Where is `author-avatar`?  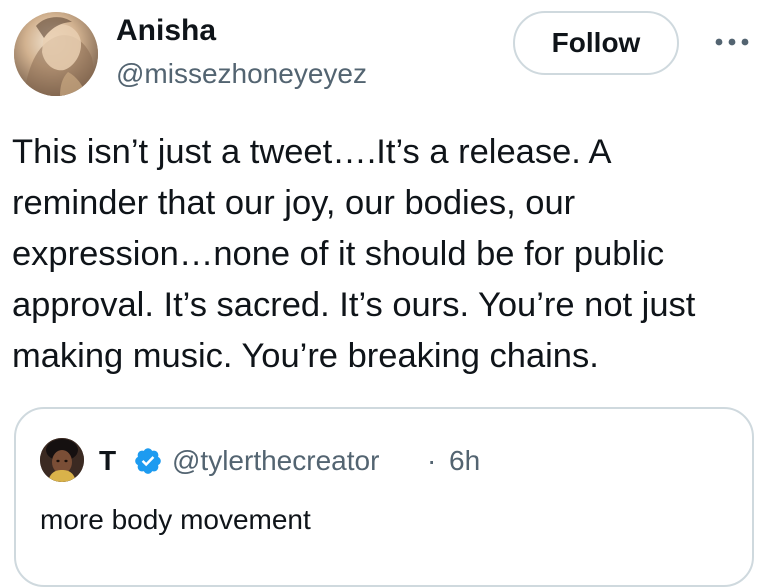
author-avatar is located at coordinates (56, 54).